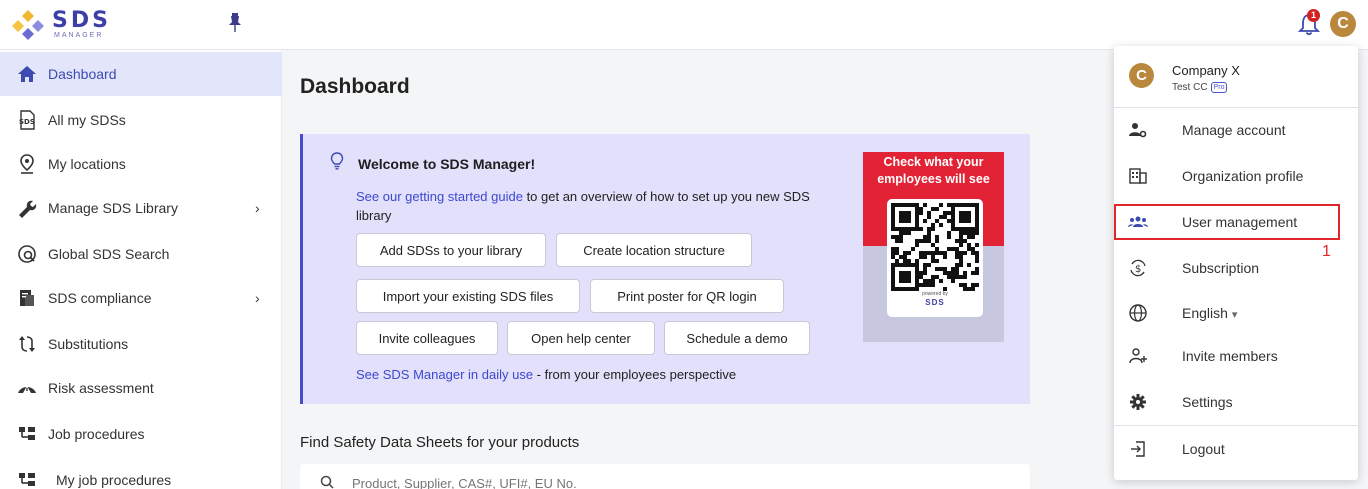  What do you see at coordinates (581, 338) in the screenshot?
I see `open-help-center-button: Open help center` at bounding box center [581, 338].